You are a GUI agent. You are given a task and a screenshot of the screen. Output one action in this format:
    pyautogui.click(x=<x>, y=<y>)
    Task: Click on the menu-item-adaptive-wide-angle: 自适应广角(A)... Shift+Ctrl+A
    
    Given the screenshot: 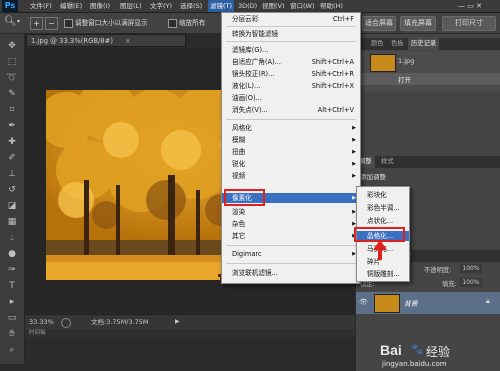 What is the action you would take?
    pyautogui.click(x=291, y=62)
    